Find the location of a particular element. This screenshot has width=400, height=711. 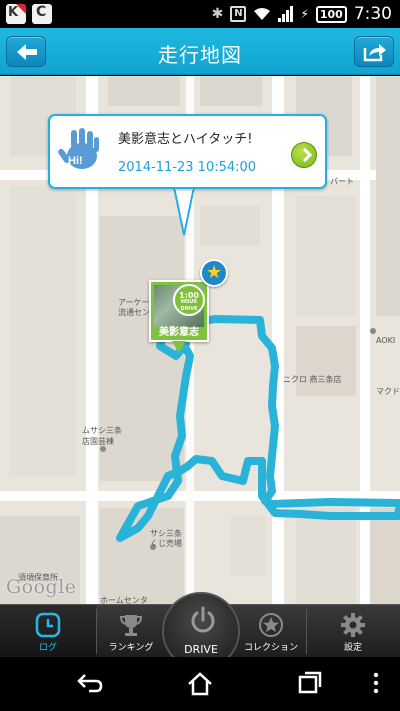

recent-apps-icon is located at coordinates (310, 683).